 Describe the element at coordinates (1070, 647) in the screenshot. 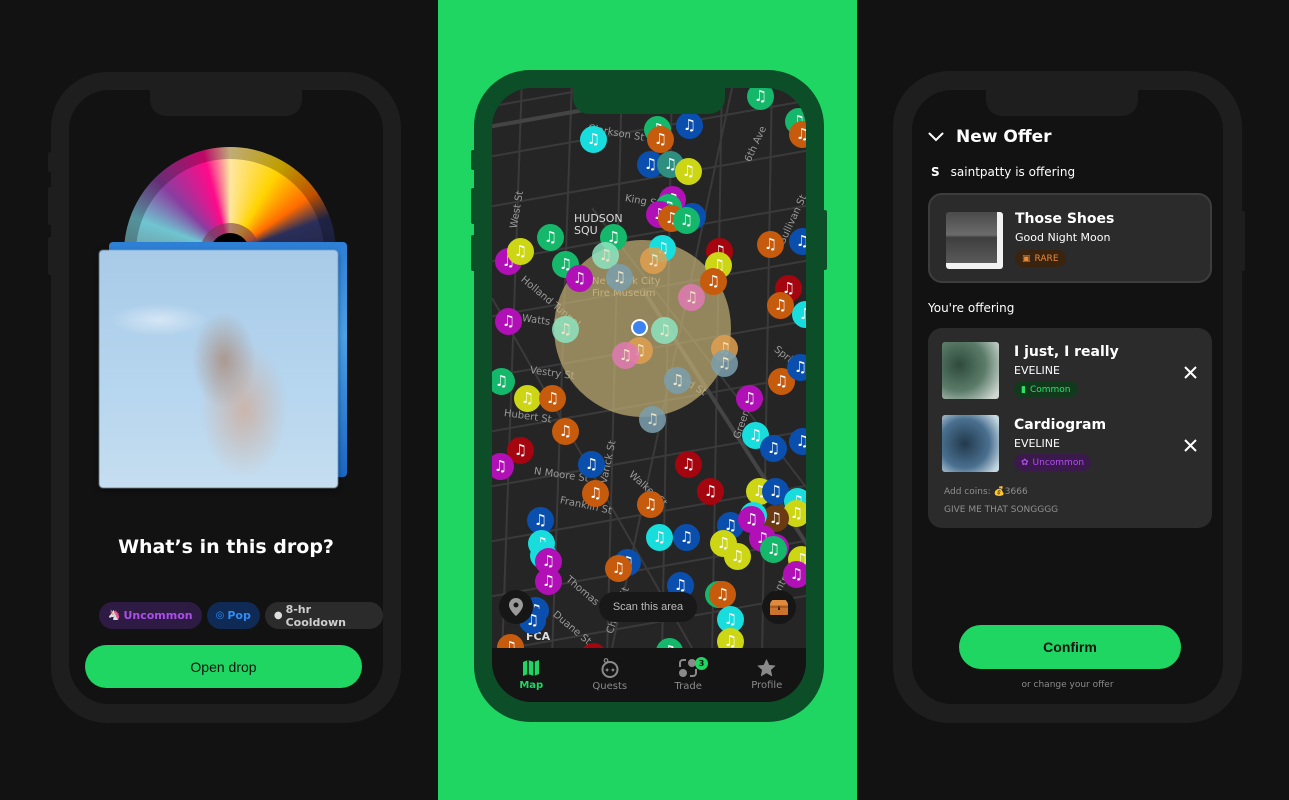

I see `confirm-button: Confirm` at that location.